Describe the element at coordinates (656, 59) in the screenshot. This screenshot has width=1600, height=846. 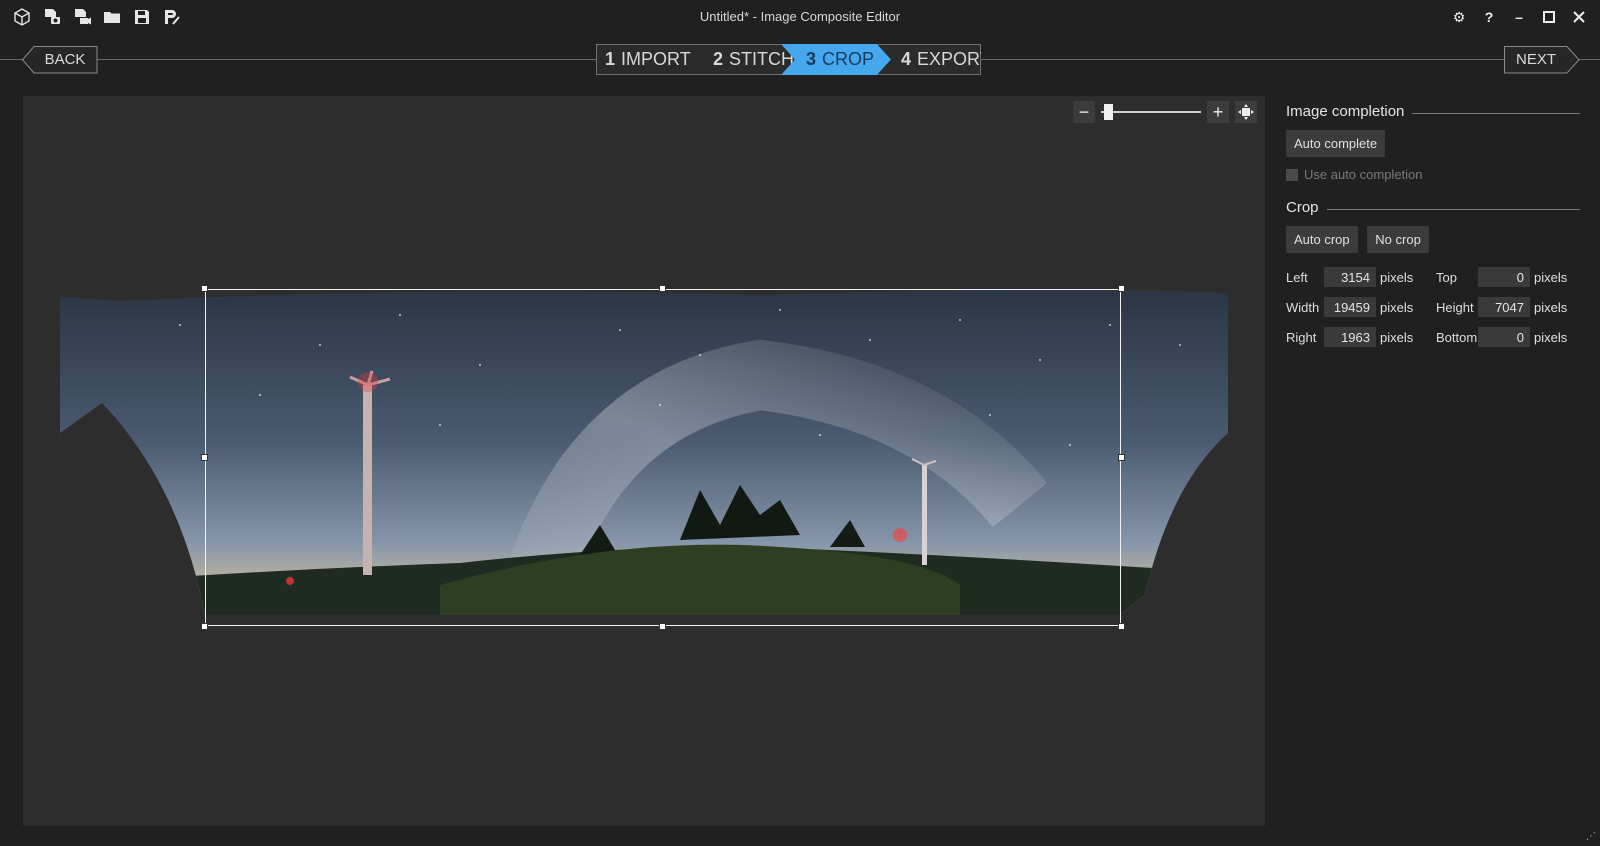
I see `step-label: IMPORT` at that location.